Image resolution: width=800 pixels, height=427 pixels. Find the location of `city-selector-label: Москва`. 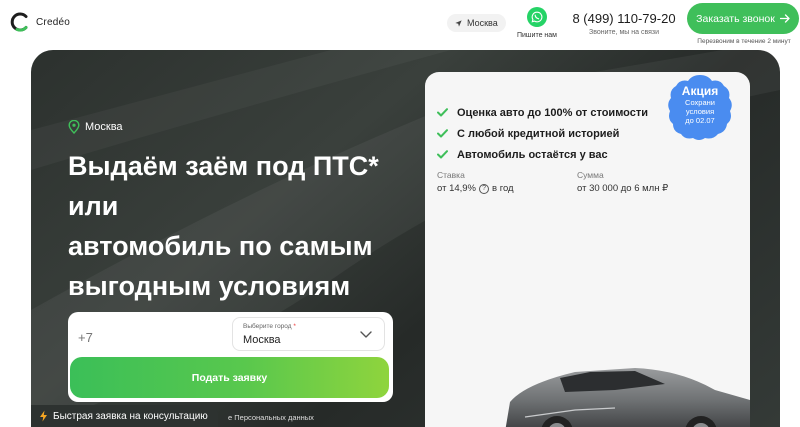

city-selector-label: Москва is located at coordinates (482, 23).